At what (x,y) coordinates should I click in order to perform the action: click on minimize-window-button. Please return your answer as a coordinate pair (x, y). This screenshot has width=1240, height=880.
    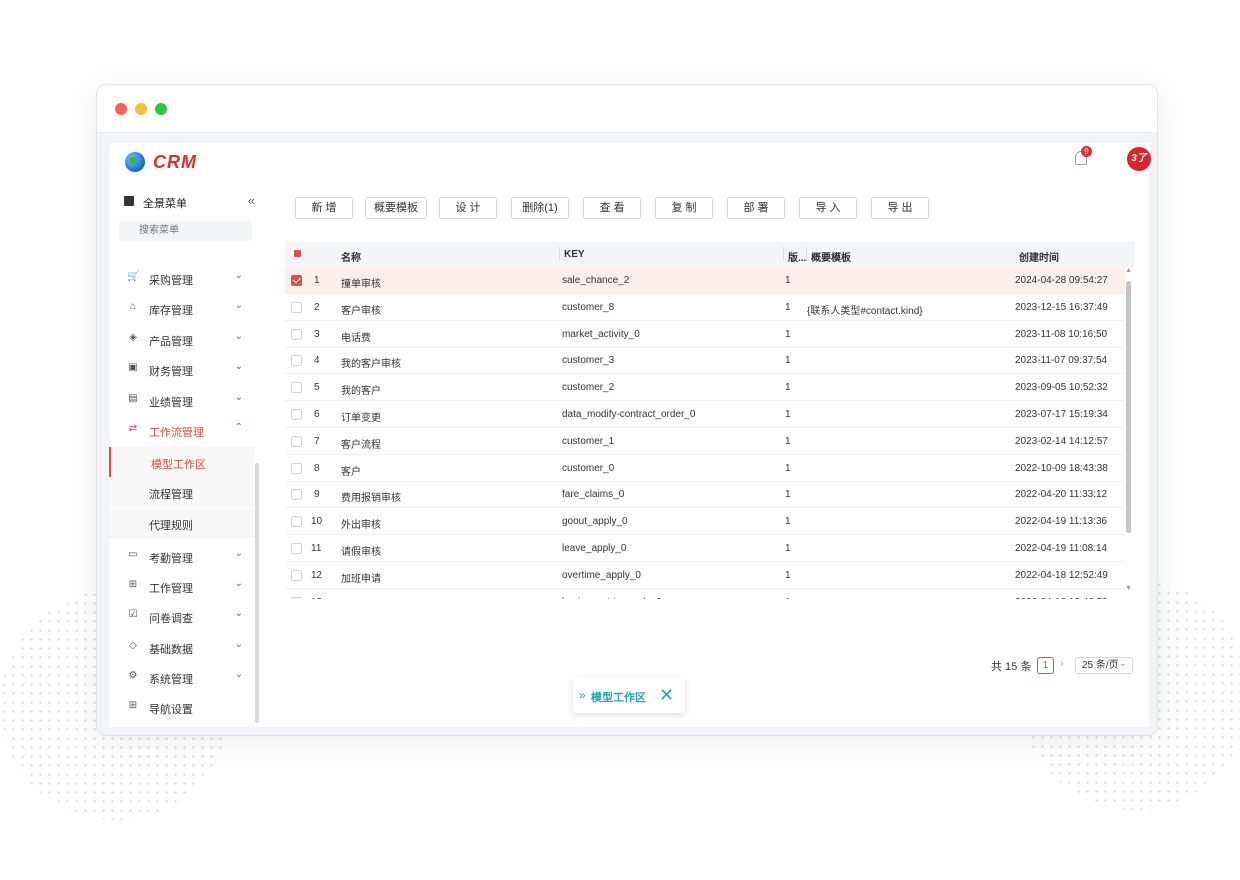
    Looking at the image, I should click on (141, 109).